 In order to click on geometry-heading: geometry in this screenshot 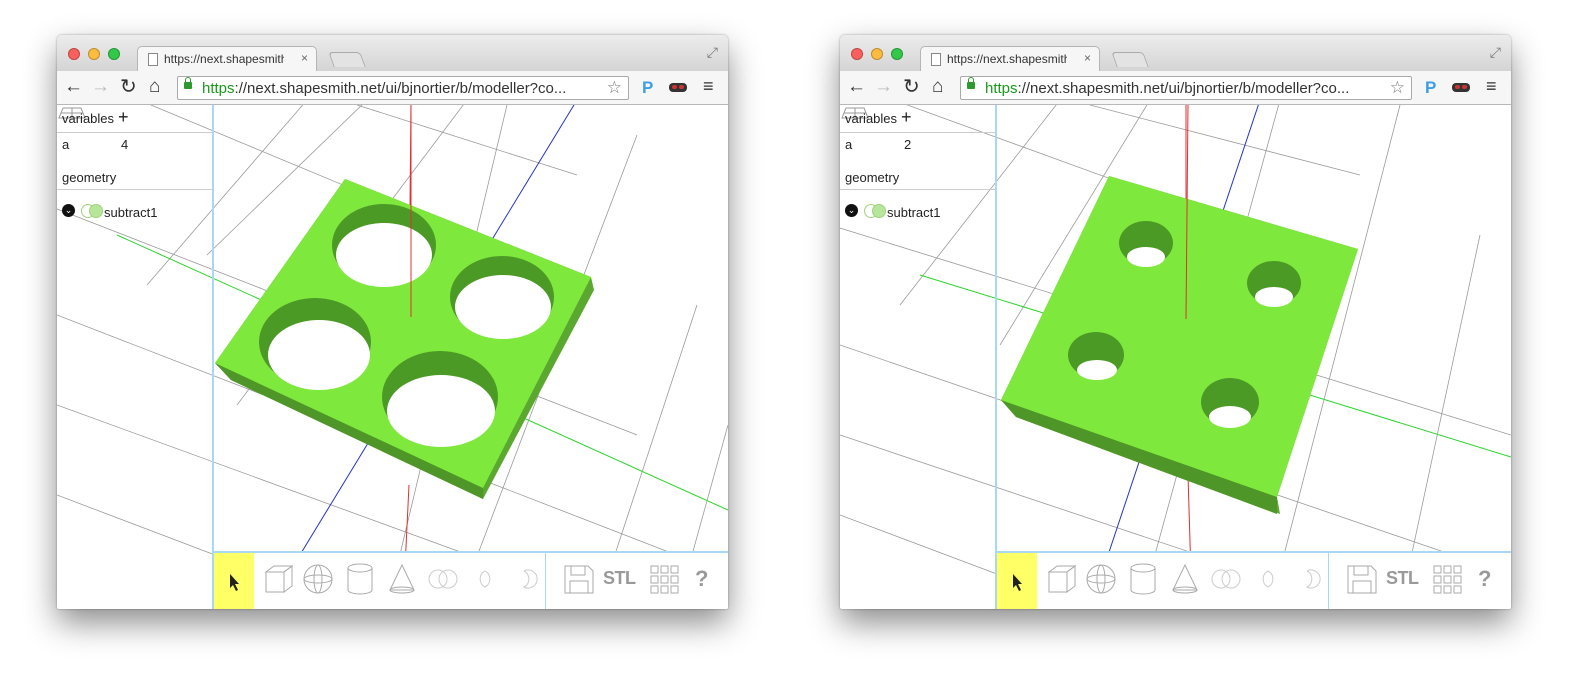, I will do `click(89, 177)`.